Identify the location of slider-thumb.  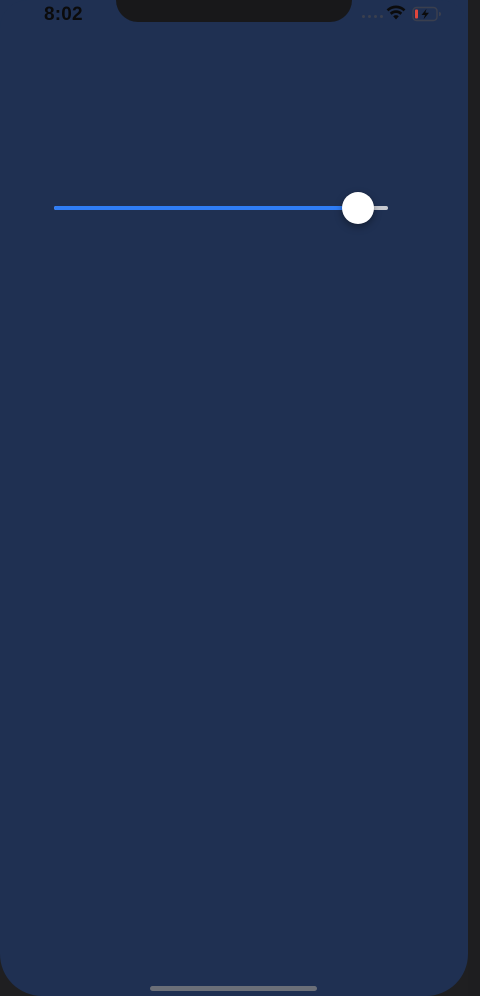
(357, 208).